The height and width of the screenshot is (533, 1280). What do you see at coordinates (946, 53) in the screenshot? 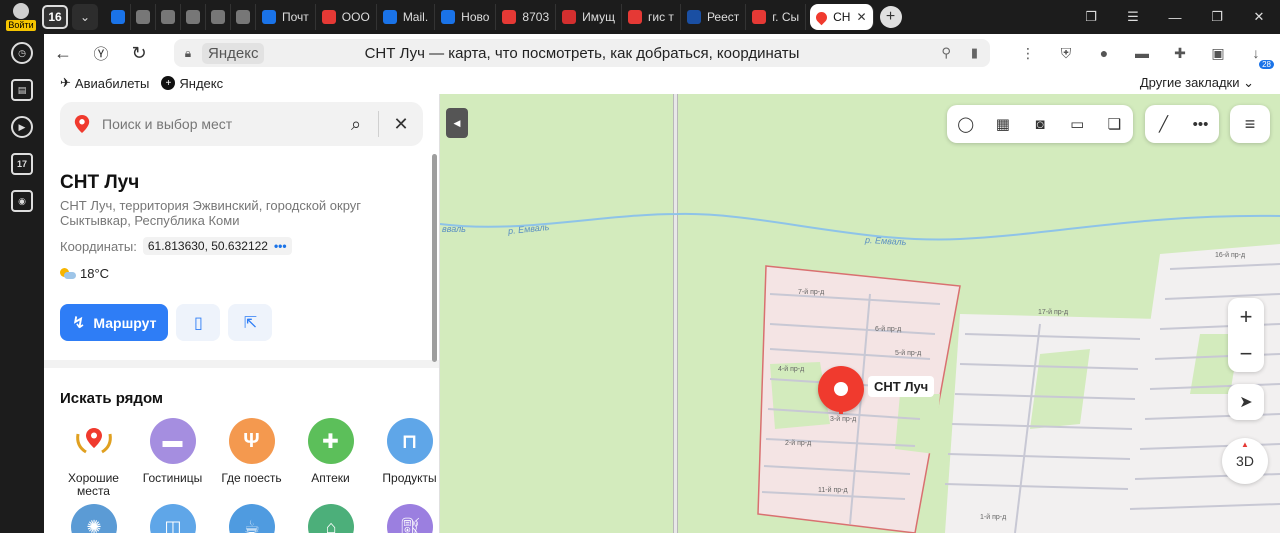
I see `location-icon: ⚲` at bounding box center [946, 53].